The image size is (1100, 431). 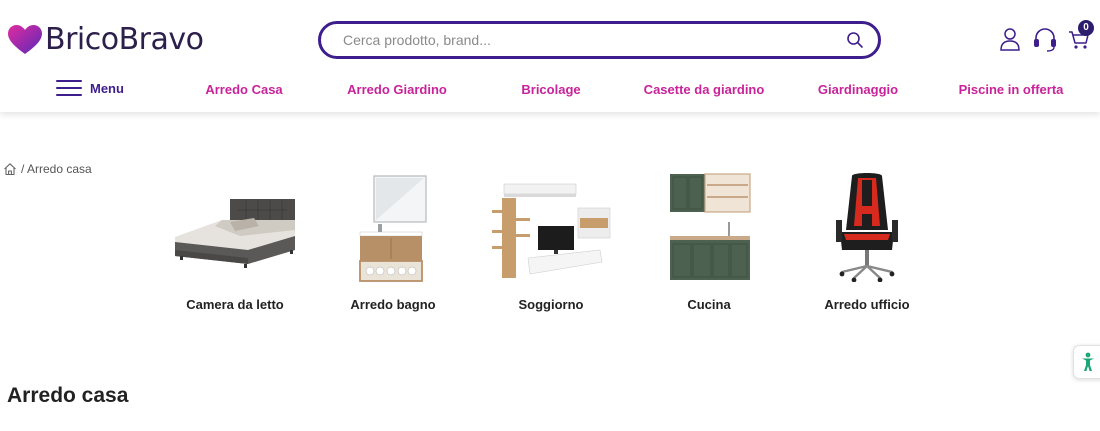 What do you see at coordinates (709, 304) in the screenshot?
I see `category-label: Cucina` at bounding box center [709, 304].